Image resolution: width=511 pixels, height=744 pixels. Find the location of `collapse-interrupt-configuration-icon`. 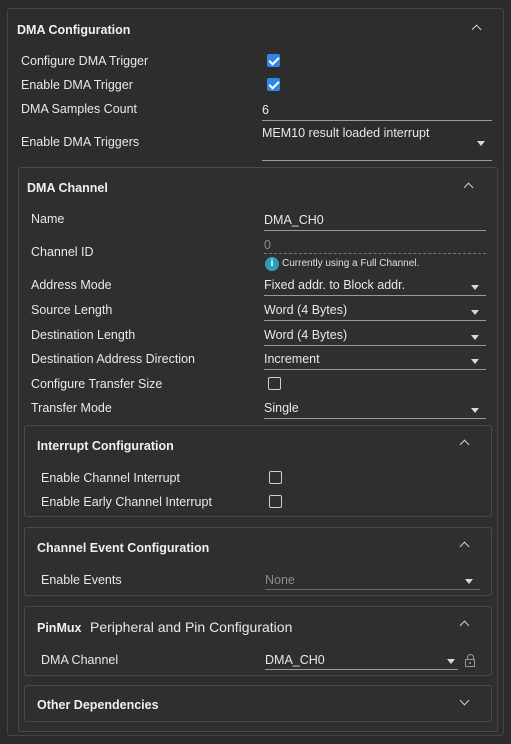

collapse-interrupt-configuration-icon is located at coordinates (464, 444).